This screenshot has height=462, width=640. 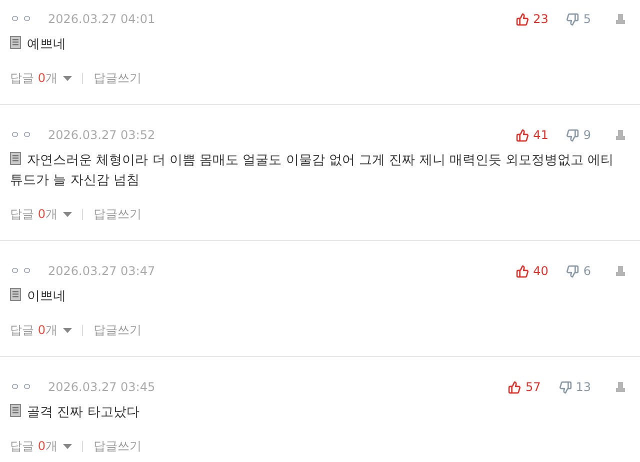 What do you see at coordinates (102, 19) in the screenshot?
I see `comment-date: 2026.03.27 04:01` at bounding box center [102, 19].